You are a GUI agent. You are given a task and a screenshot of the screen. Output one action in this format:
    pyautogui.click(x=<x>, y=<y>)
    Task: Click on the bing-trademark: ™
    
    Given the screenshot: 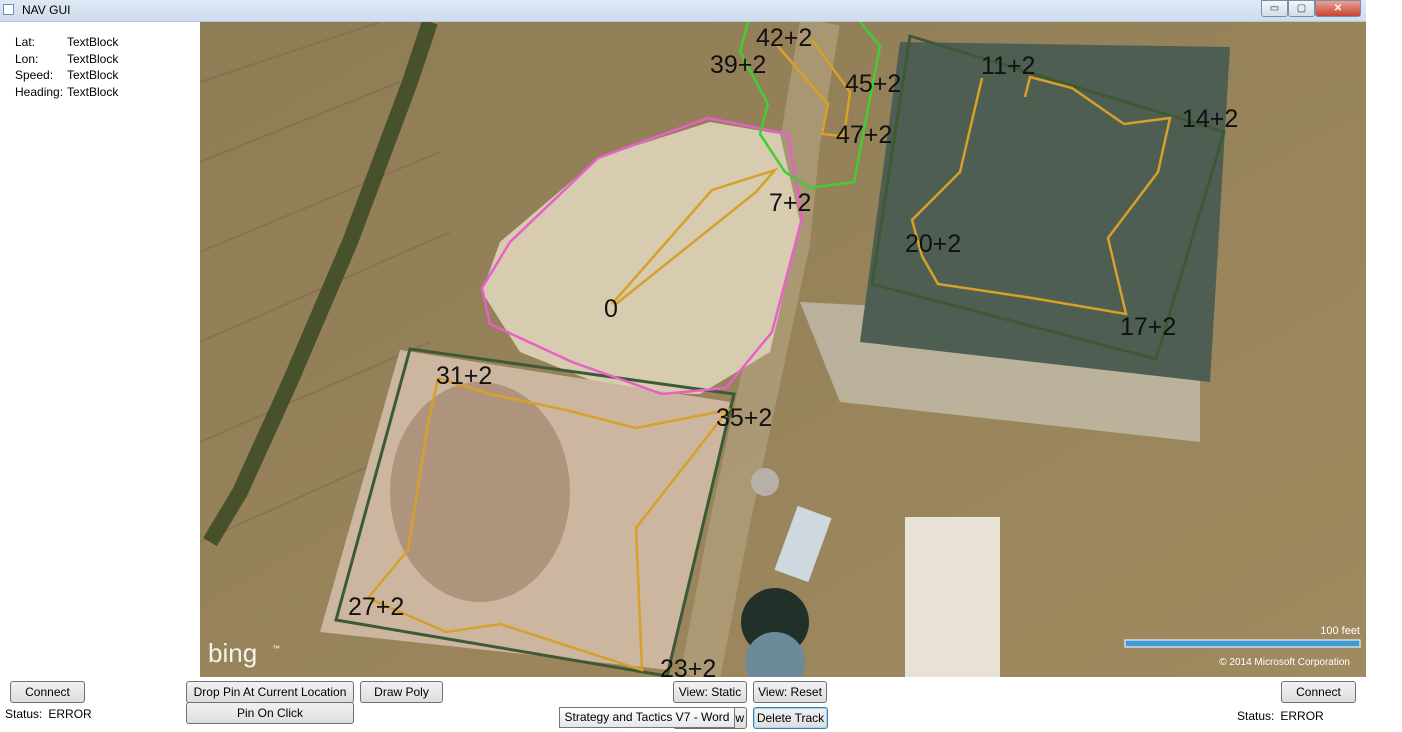 What is the action you would take?
    pyautogui.click(x=276, y=648)
    